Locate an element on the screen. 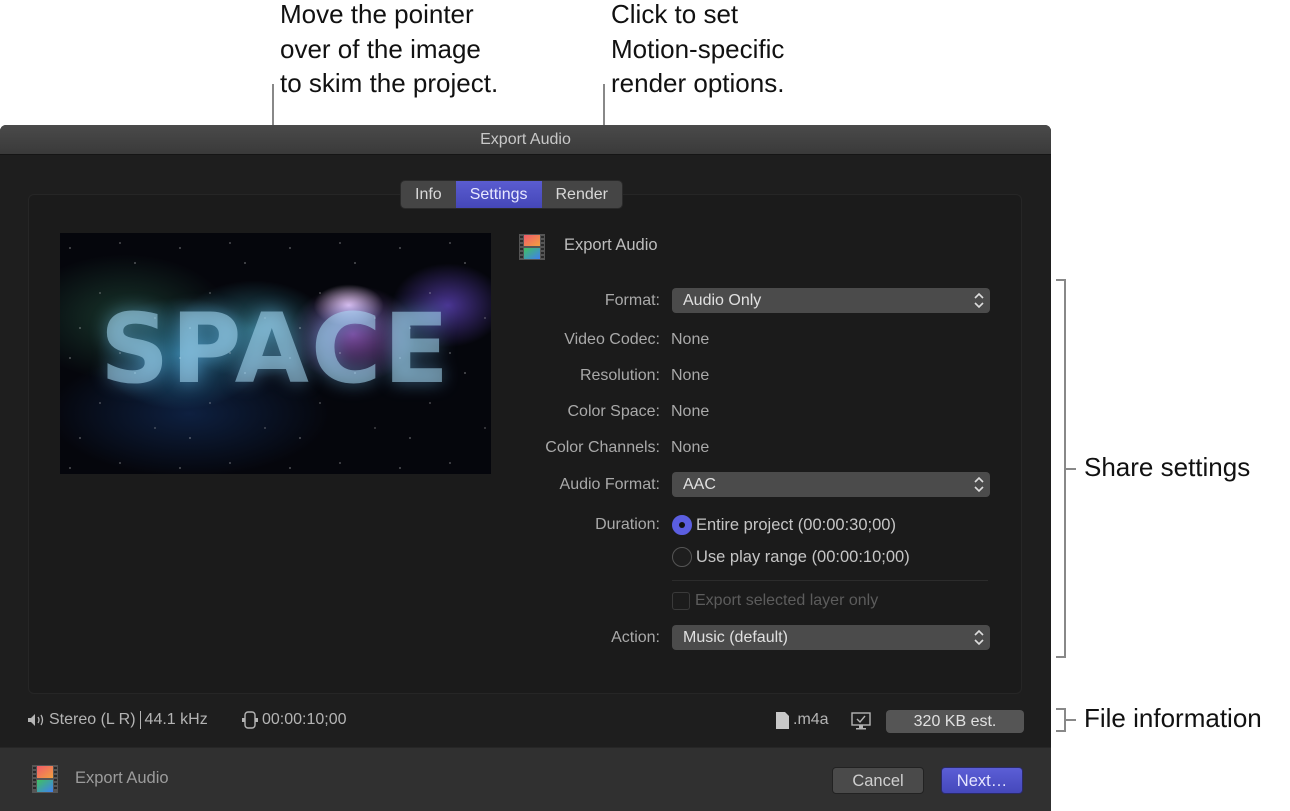 The width and height of the screenshot is (1290, 811). file-extension-text: .m4a is located at coordinates (811, 719).